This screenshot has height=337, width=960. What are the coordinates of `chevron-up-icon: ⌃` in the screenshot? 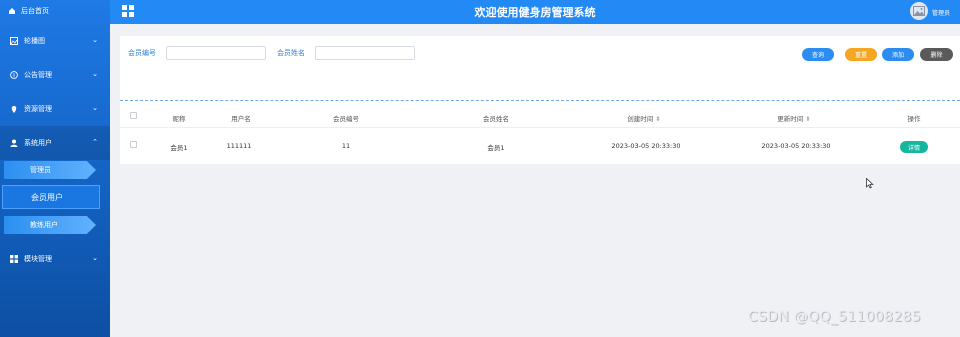 It's located at (95, 142).